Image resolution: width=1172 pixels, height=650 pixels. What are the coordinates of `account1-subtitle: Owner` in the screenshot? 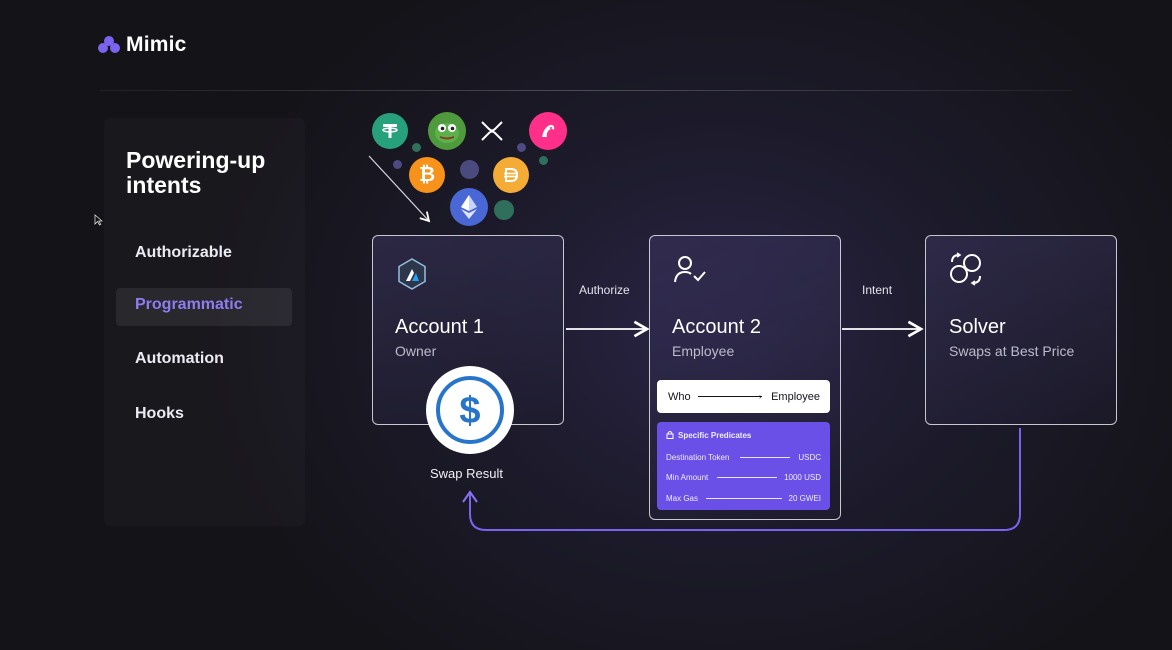 It's located at (416, 351).